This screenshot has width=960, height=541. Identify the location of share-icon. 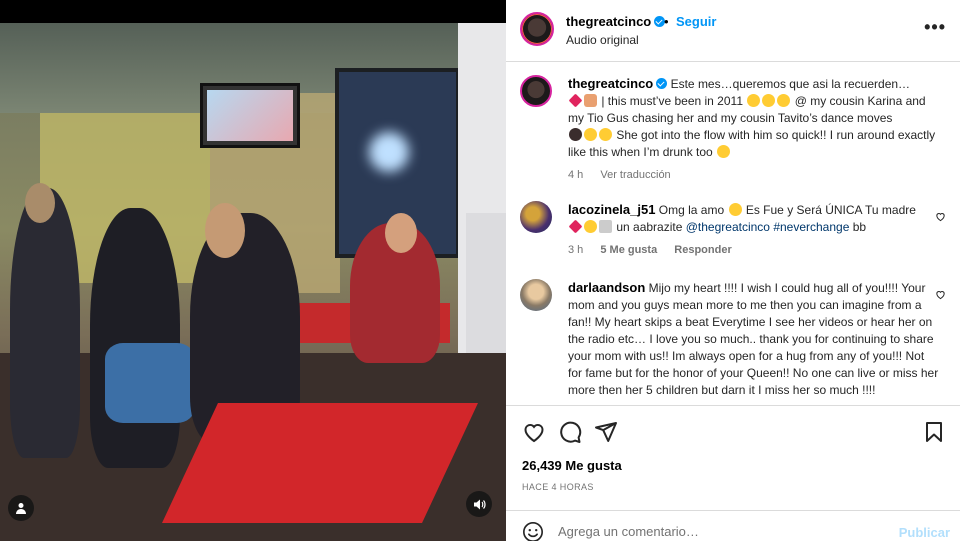
(606, 432).